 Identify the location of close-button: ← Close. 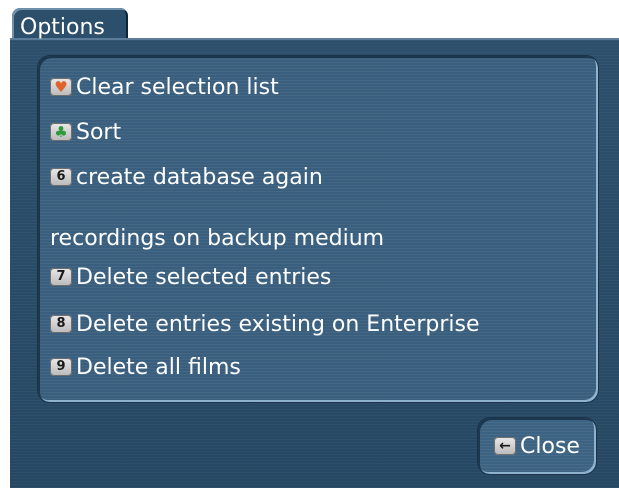
(537, 446).